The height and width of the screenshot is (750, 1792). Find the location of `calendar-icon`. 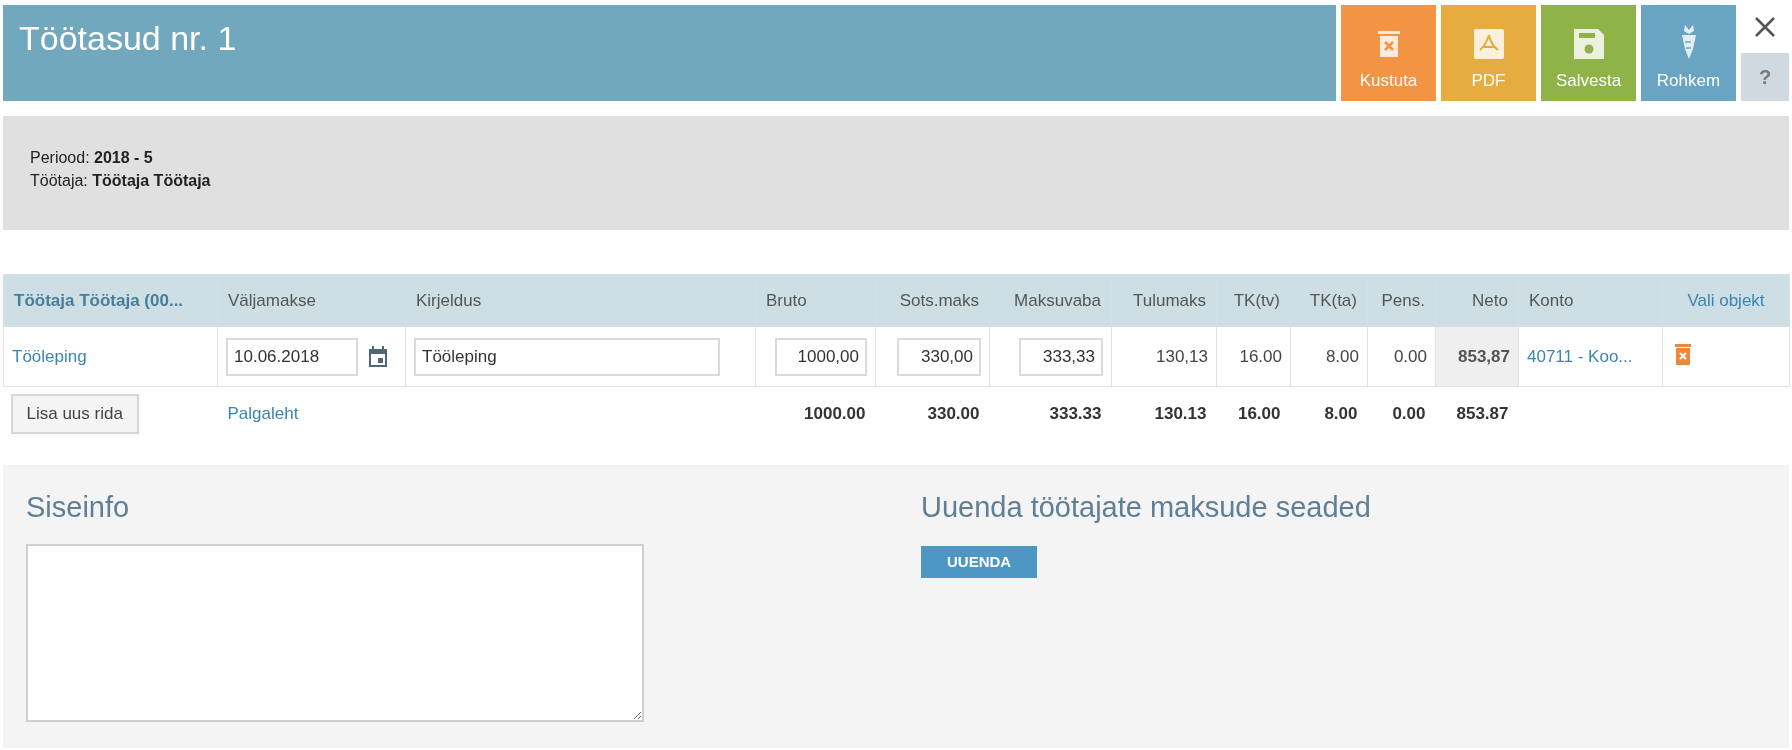

calendar-icon is located at coordinates (378, 356).